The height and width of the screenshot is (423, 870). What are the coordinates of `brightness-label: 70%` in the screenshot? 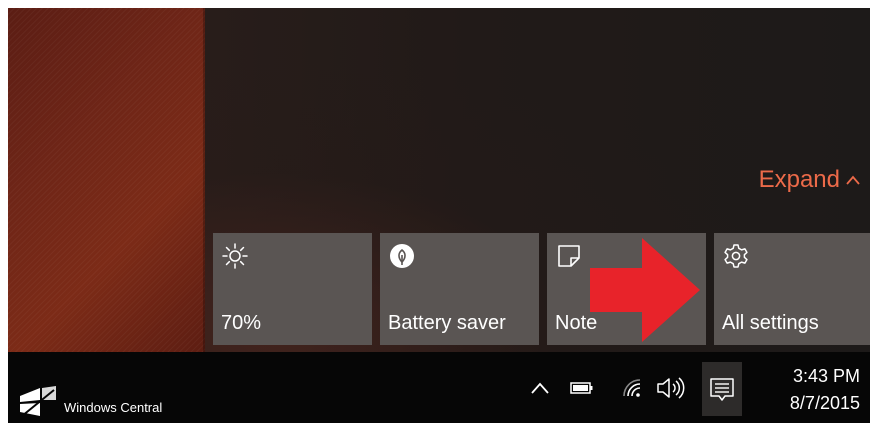 It's located at (241, 323).